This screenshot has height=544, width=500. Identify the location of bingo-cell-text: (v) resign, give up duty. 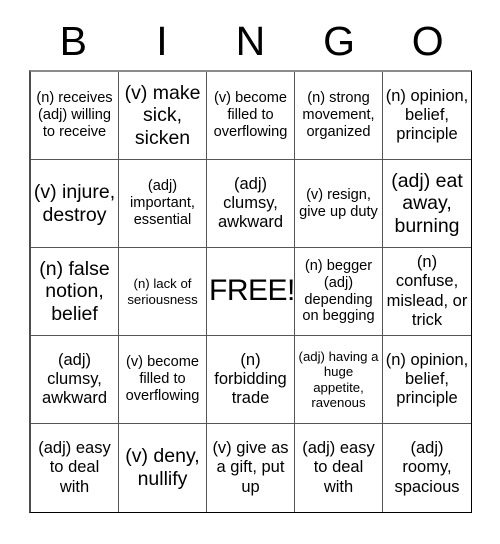
(338, 203).